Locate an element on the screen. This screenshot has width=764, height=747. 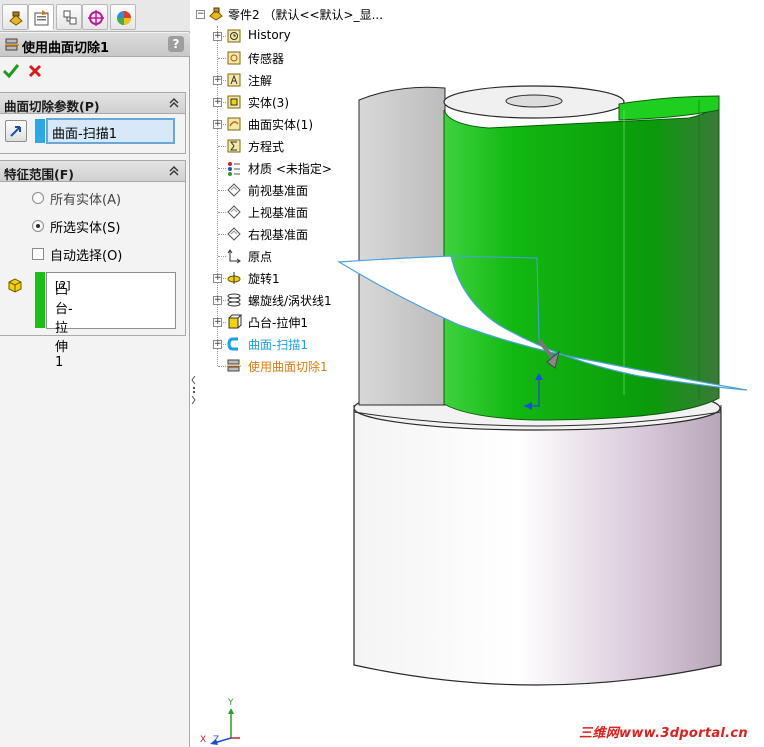
tree-item-label: 上视基准面 is located at coordinates (278, 213).